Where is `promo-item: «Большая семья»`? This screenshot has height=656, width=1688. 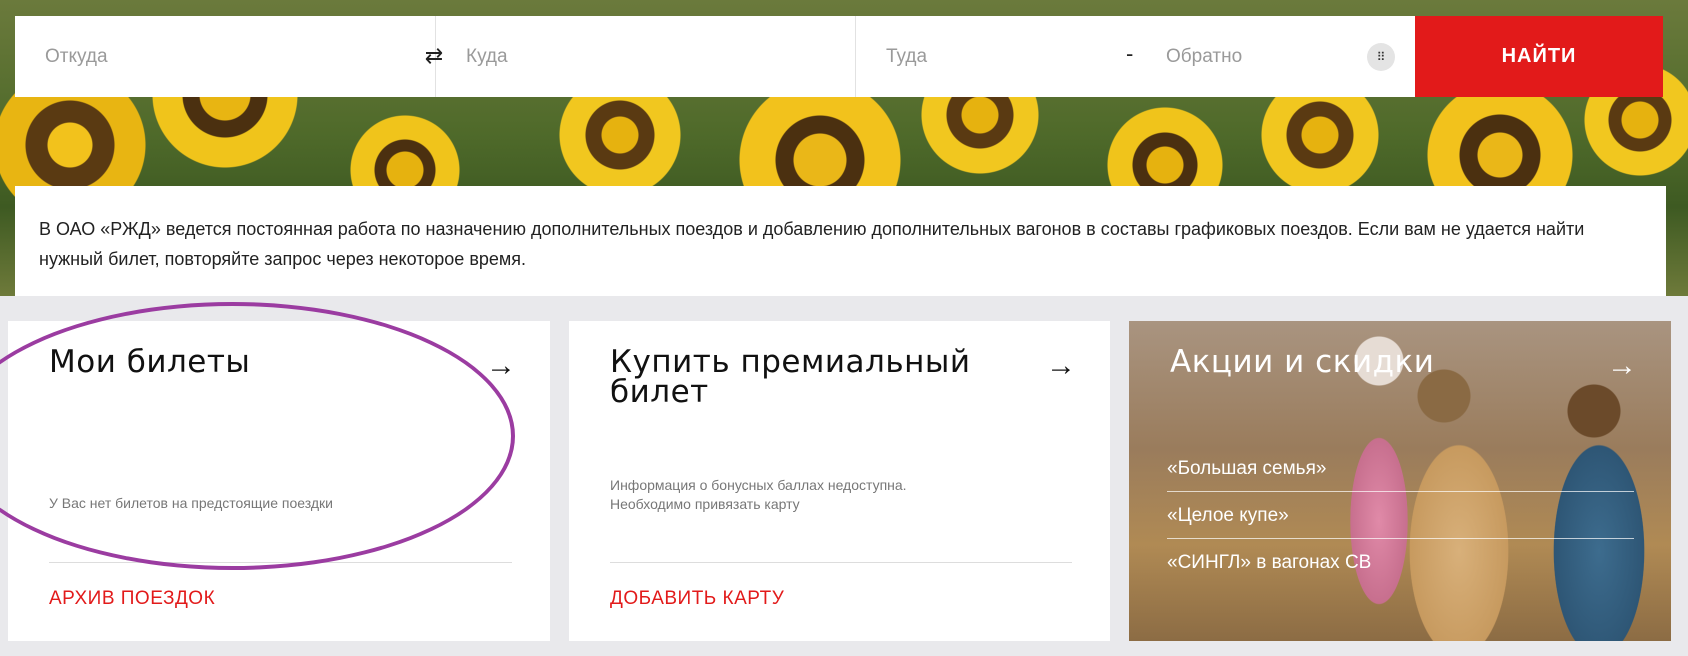 promo-item: «Большая семья» is located at coordinates (1400, 468).